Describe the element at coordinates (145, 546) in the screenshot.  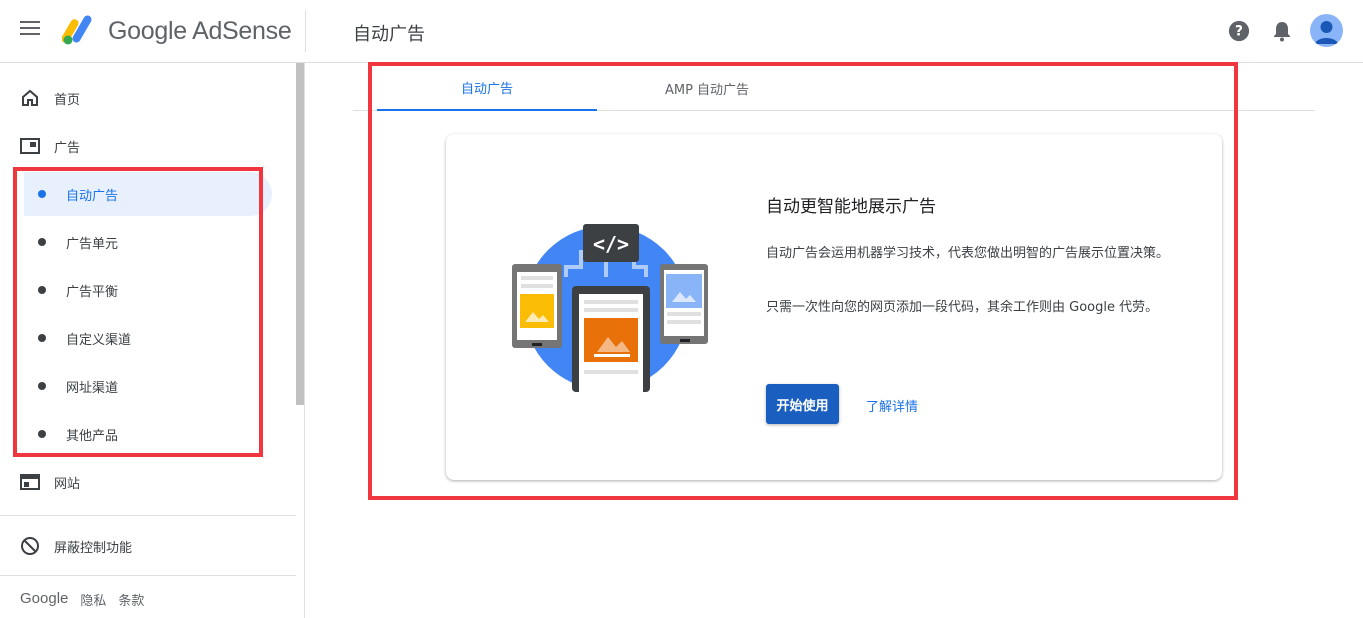
I see `sidebar-item-blocking-controls: 屏蔽控制功能` at that location.